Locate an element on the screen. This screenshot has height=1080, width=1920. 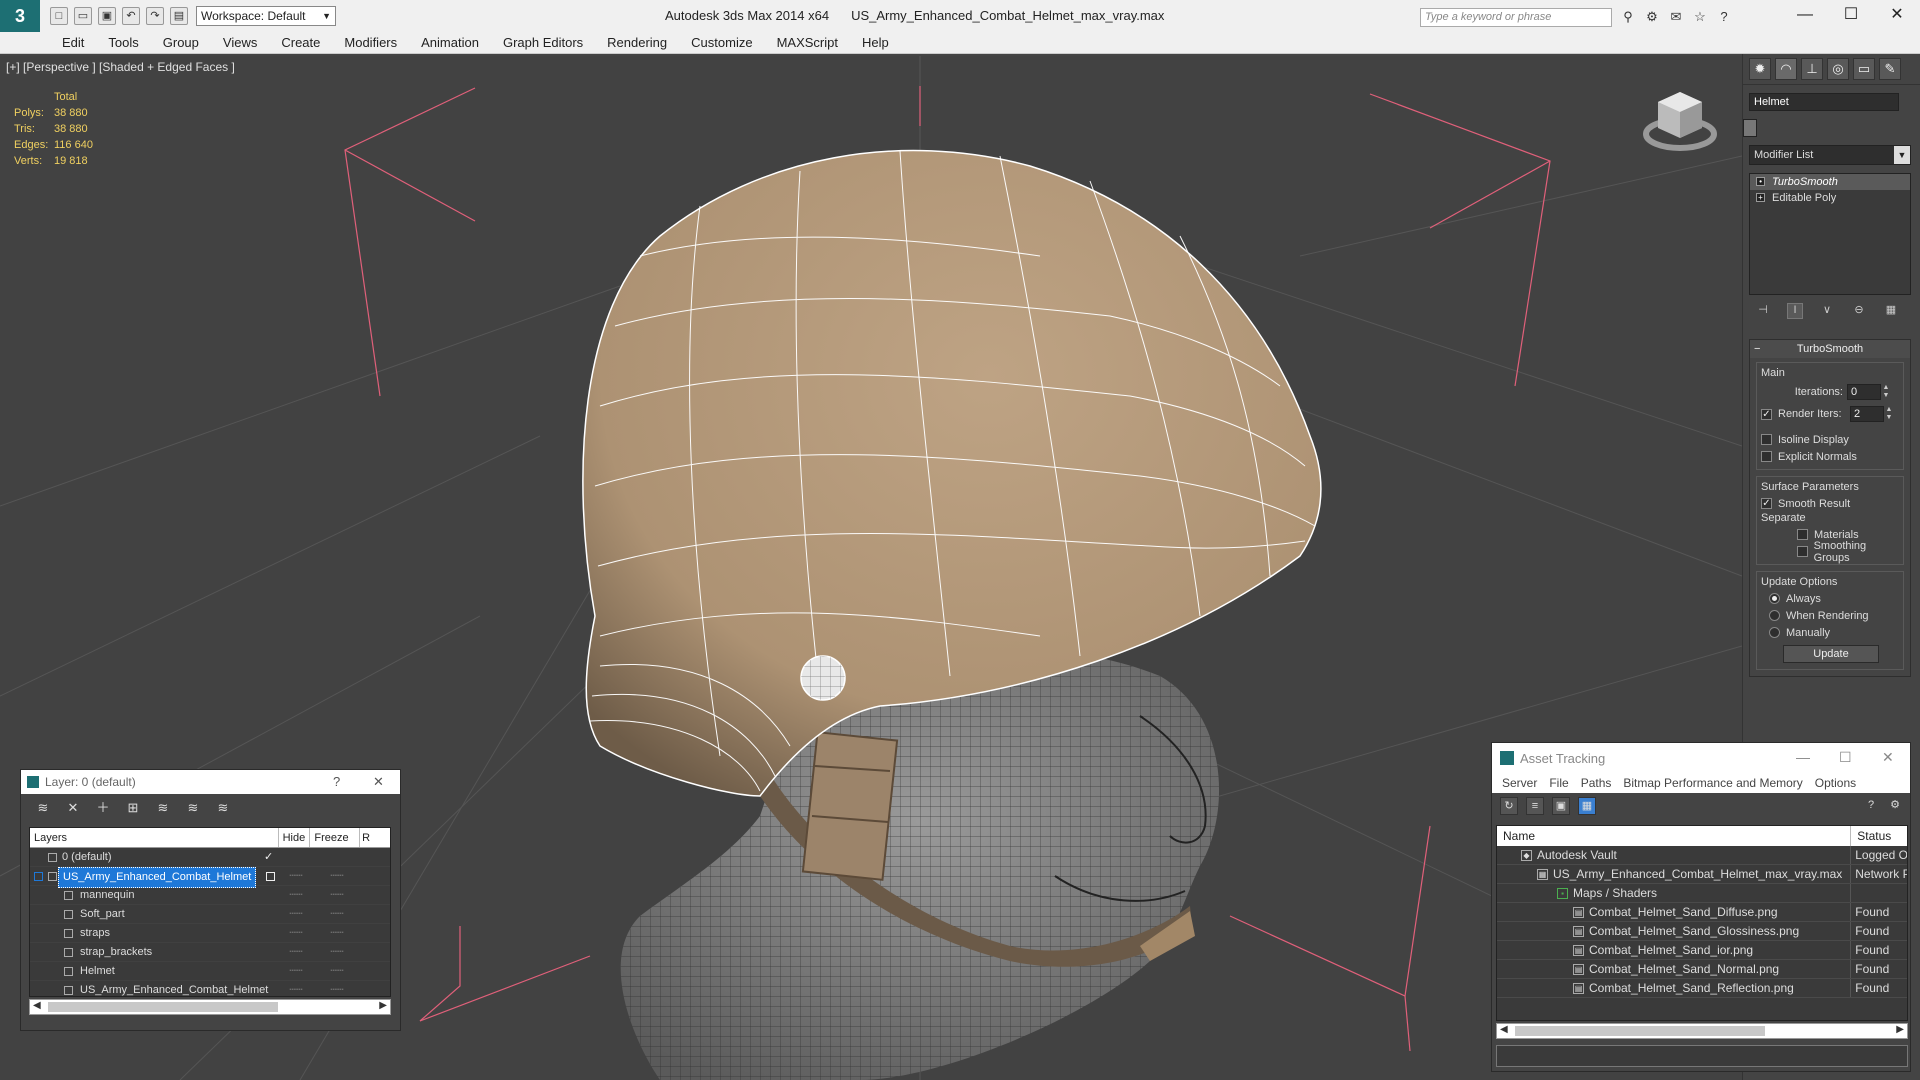
highlight-layer-icon: ≋ is located at coordinates (163, 808).